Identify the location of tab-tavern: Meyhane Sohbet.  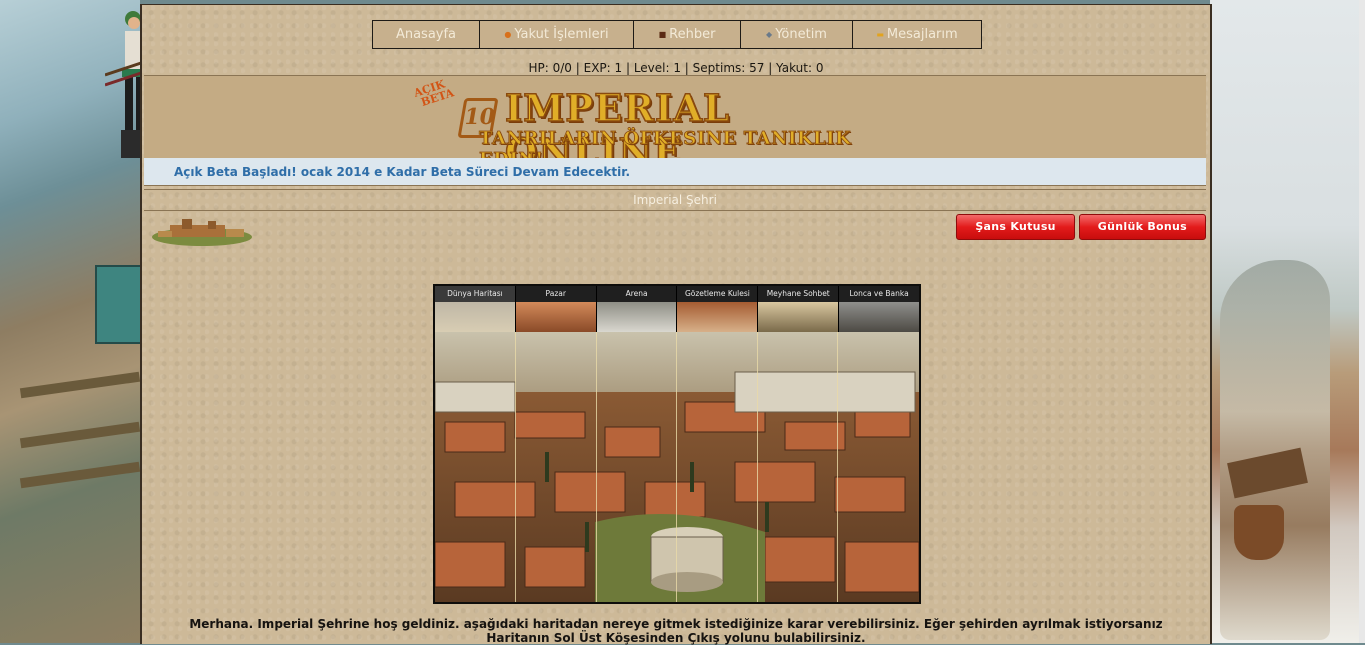
(799, 309).